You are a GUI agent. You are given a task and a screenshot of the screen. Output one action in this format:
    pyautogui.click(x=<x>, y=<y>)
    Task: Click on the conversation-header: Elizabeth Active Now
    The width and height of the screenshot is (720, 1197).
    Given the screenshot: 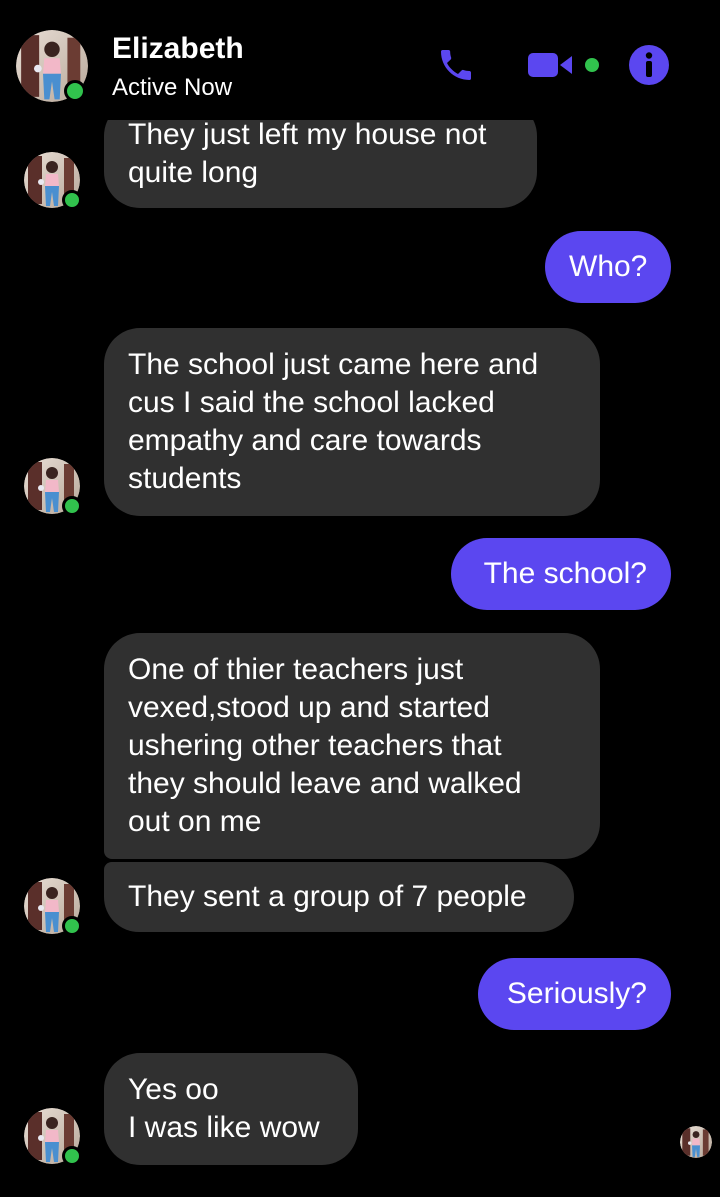 What is the action you would take?
    pyautogui.click(x=360, y=60)
    